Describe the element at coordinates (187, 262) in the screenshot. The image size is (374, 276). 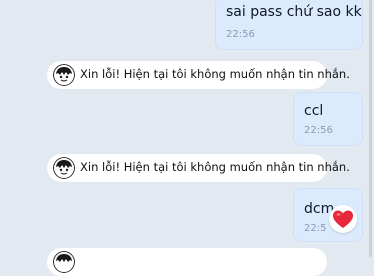
I see `auto-reply-notice` at that location.